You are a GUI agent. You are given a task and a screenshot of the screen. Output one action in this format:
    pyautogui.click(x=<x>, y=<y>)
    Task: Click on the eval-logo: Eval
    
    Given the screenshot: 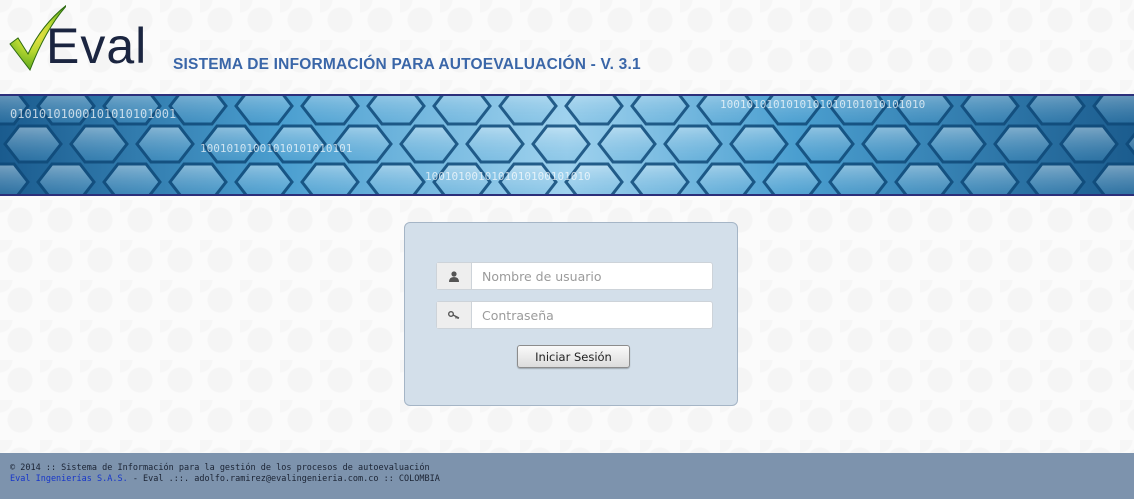 What is the action you would take?
    pyautogui.click(x=81, y=44)
    